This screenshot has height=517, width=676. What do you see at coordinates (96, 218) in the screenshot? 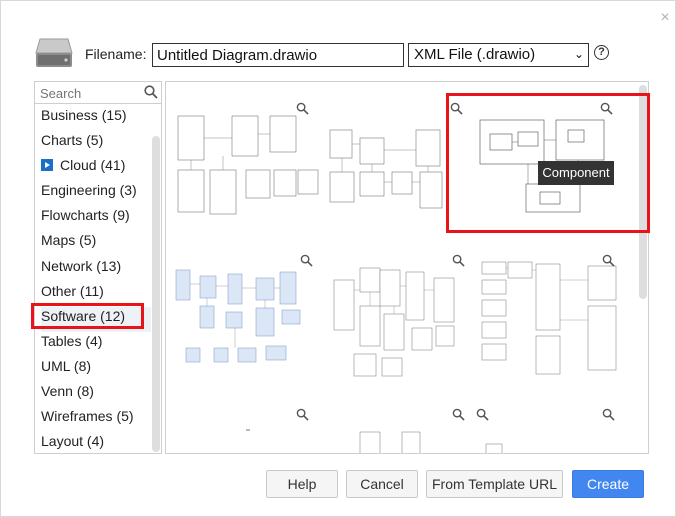
I see `category-flowcharts: Flowcharts (9)` at bounding box center [96, 218].